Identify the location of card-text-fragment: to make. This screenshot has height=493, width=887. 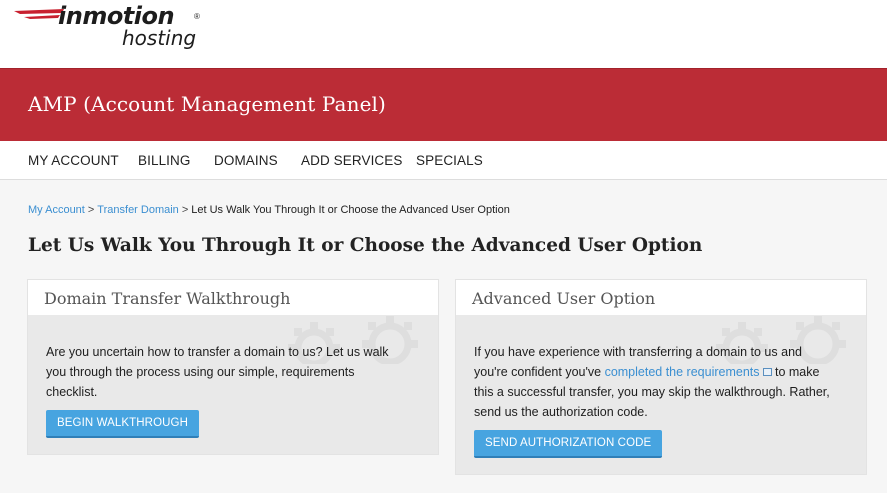
(795, 372).